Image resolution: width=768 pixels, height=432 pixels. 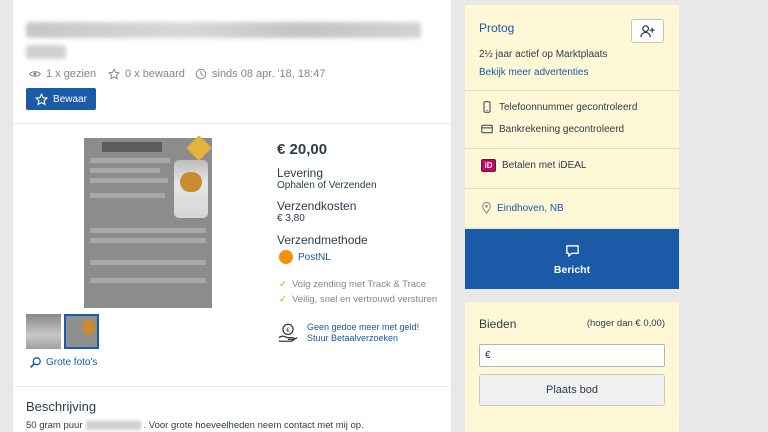 What do you see at coordinates (35, 74) in the screenshot?
I see `eye-icon` at bounding box center [35, 74].